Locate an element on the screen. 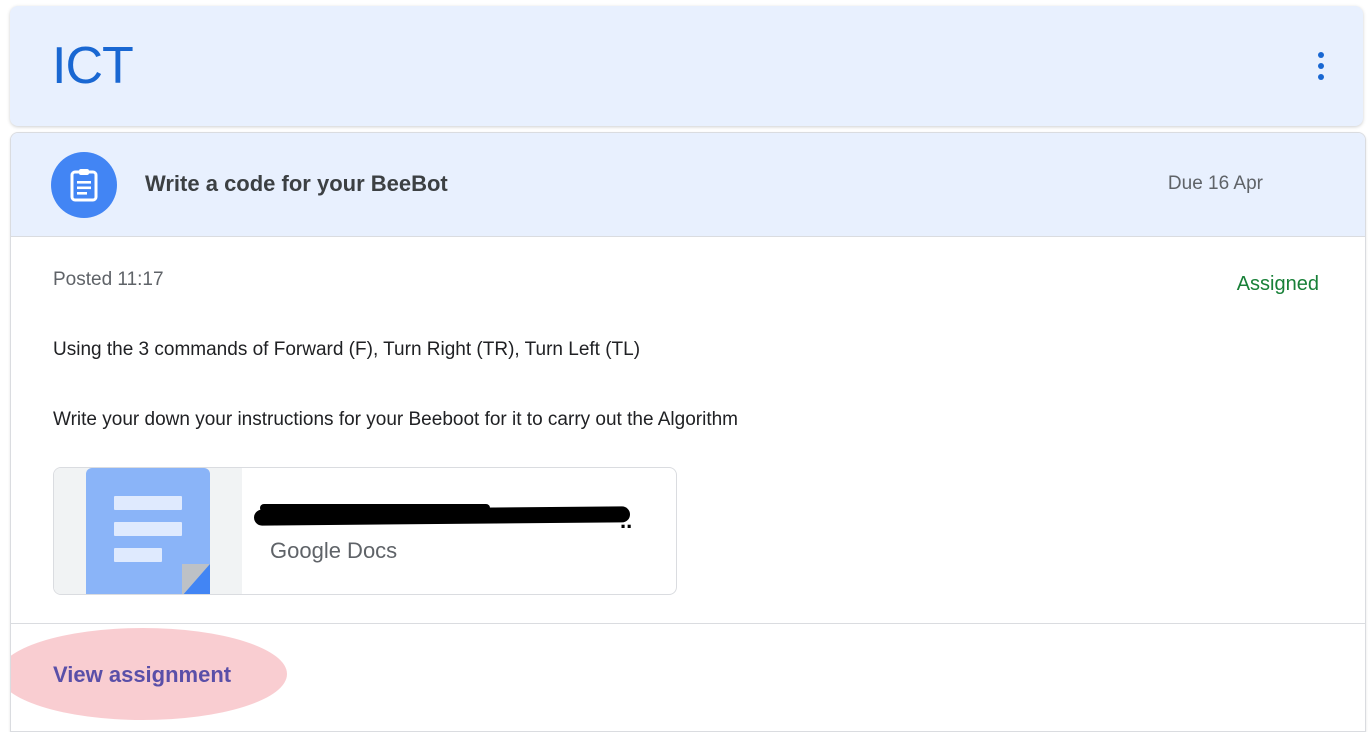 The width and height of the screenshot is (1368, 732). card-footer: View assignment is located at coordinates (688, 677).